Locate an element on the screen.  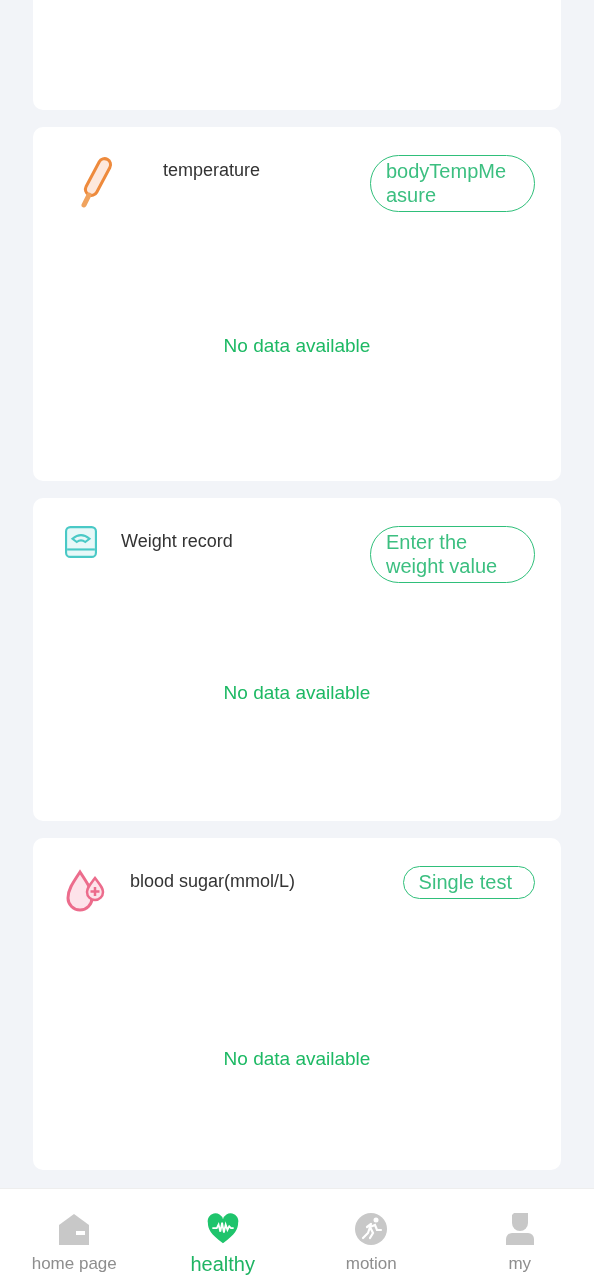
runner-icon is located at coordinates (371, 1229).